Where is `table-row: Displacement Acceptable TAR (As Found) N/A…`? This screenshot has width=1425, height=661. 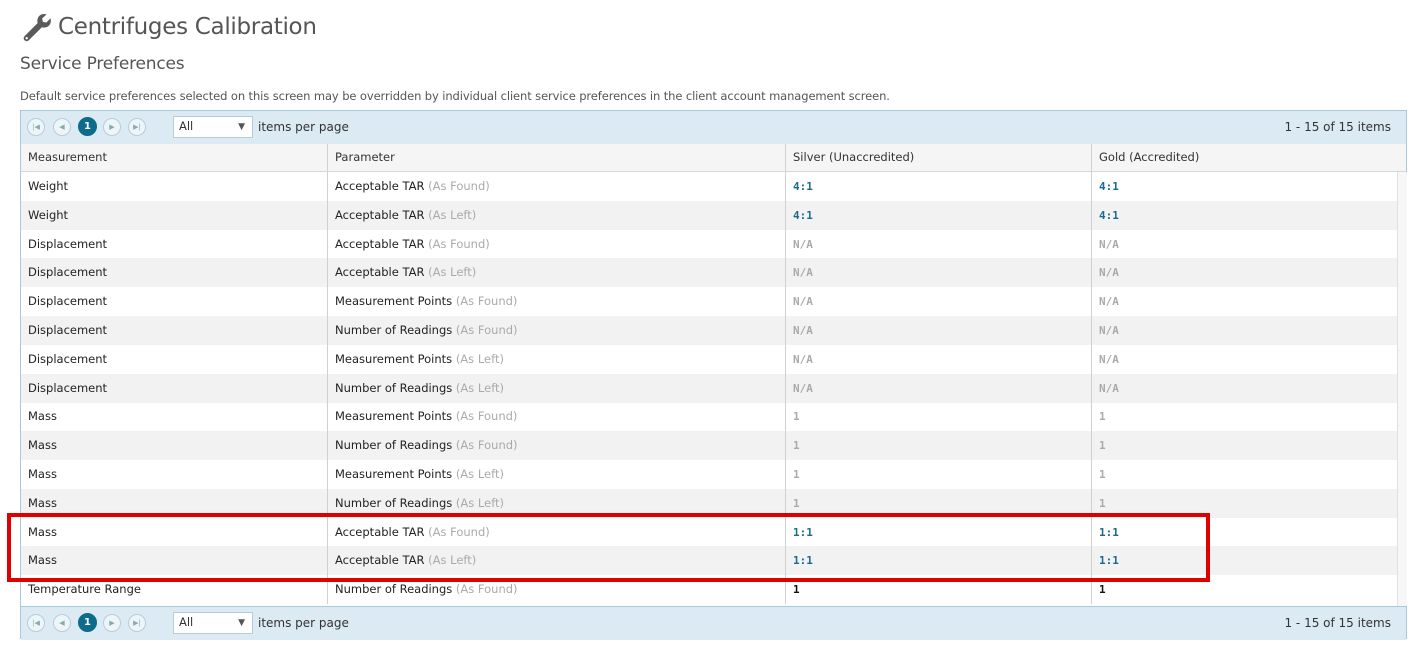 table-row: Displacement Acceptable TAR (As Found) N/A… is located at coordinates (709, 244).